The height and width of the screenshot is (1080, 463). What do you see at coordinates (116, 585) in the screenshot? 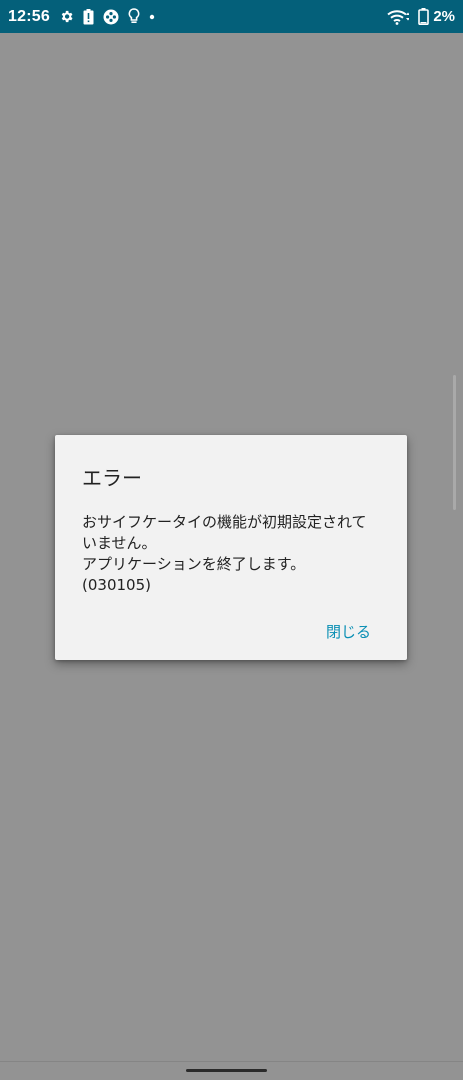
I see `dialog-error-code: (030105)` at bounding box center [116, 585].